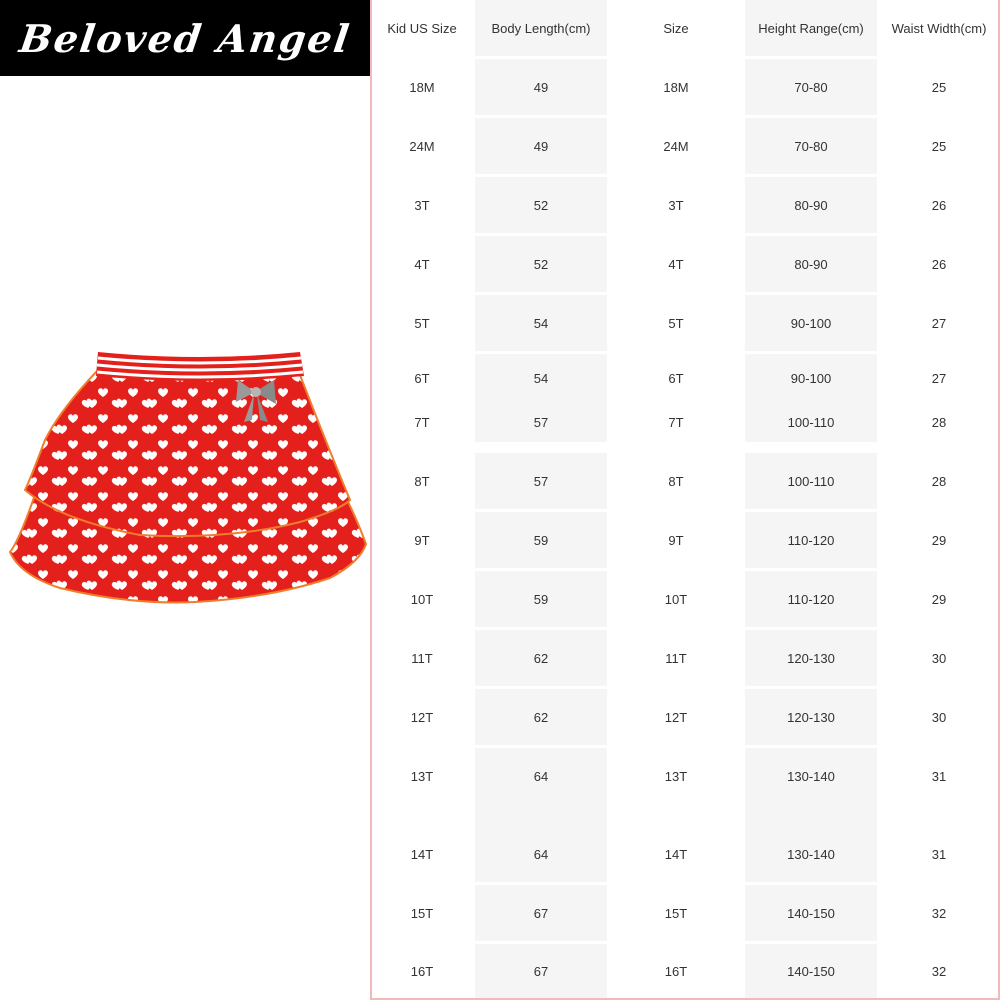 The image size is (1000, 1000). I want to click on table-row: 14T 64 14T 130-140 31, so click(685, 854).